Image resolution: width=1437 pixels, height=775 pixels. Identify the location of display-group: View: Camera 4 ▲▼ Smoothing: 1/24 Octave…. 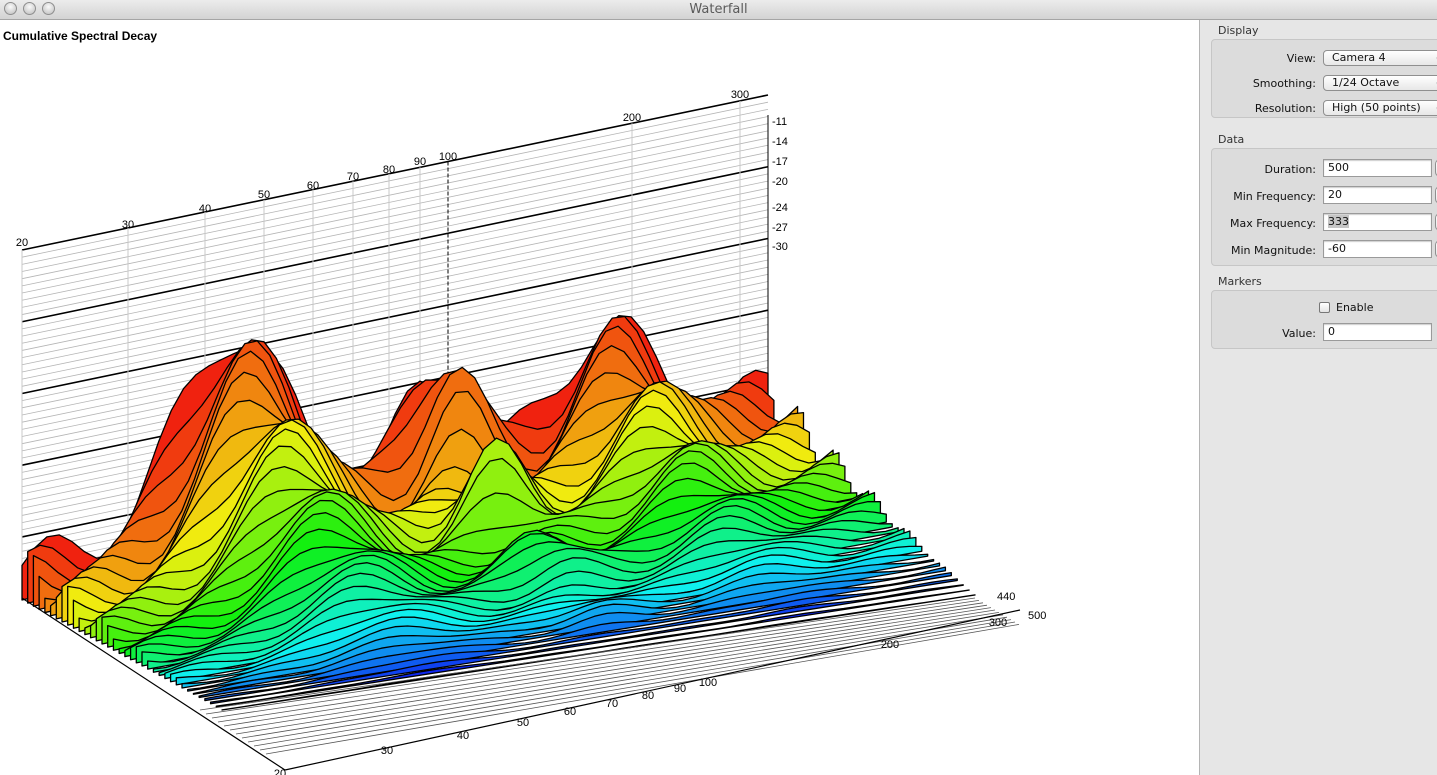
(1324, 78).